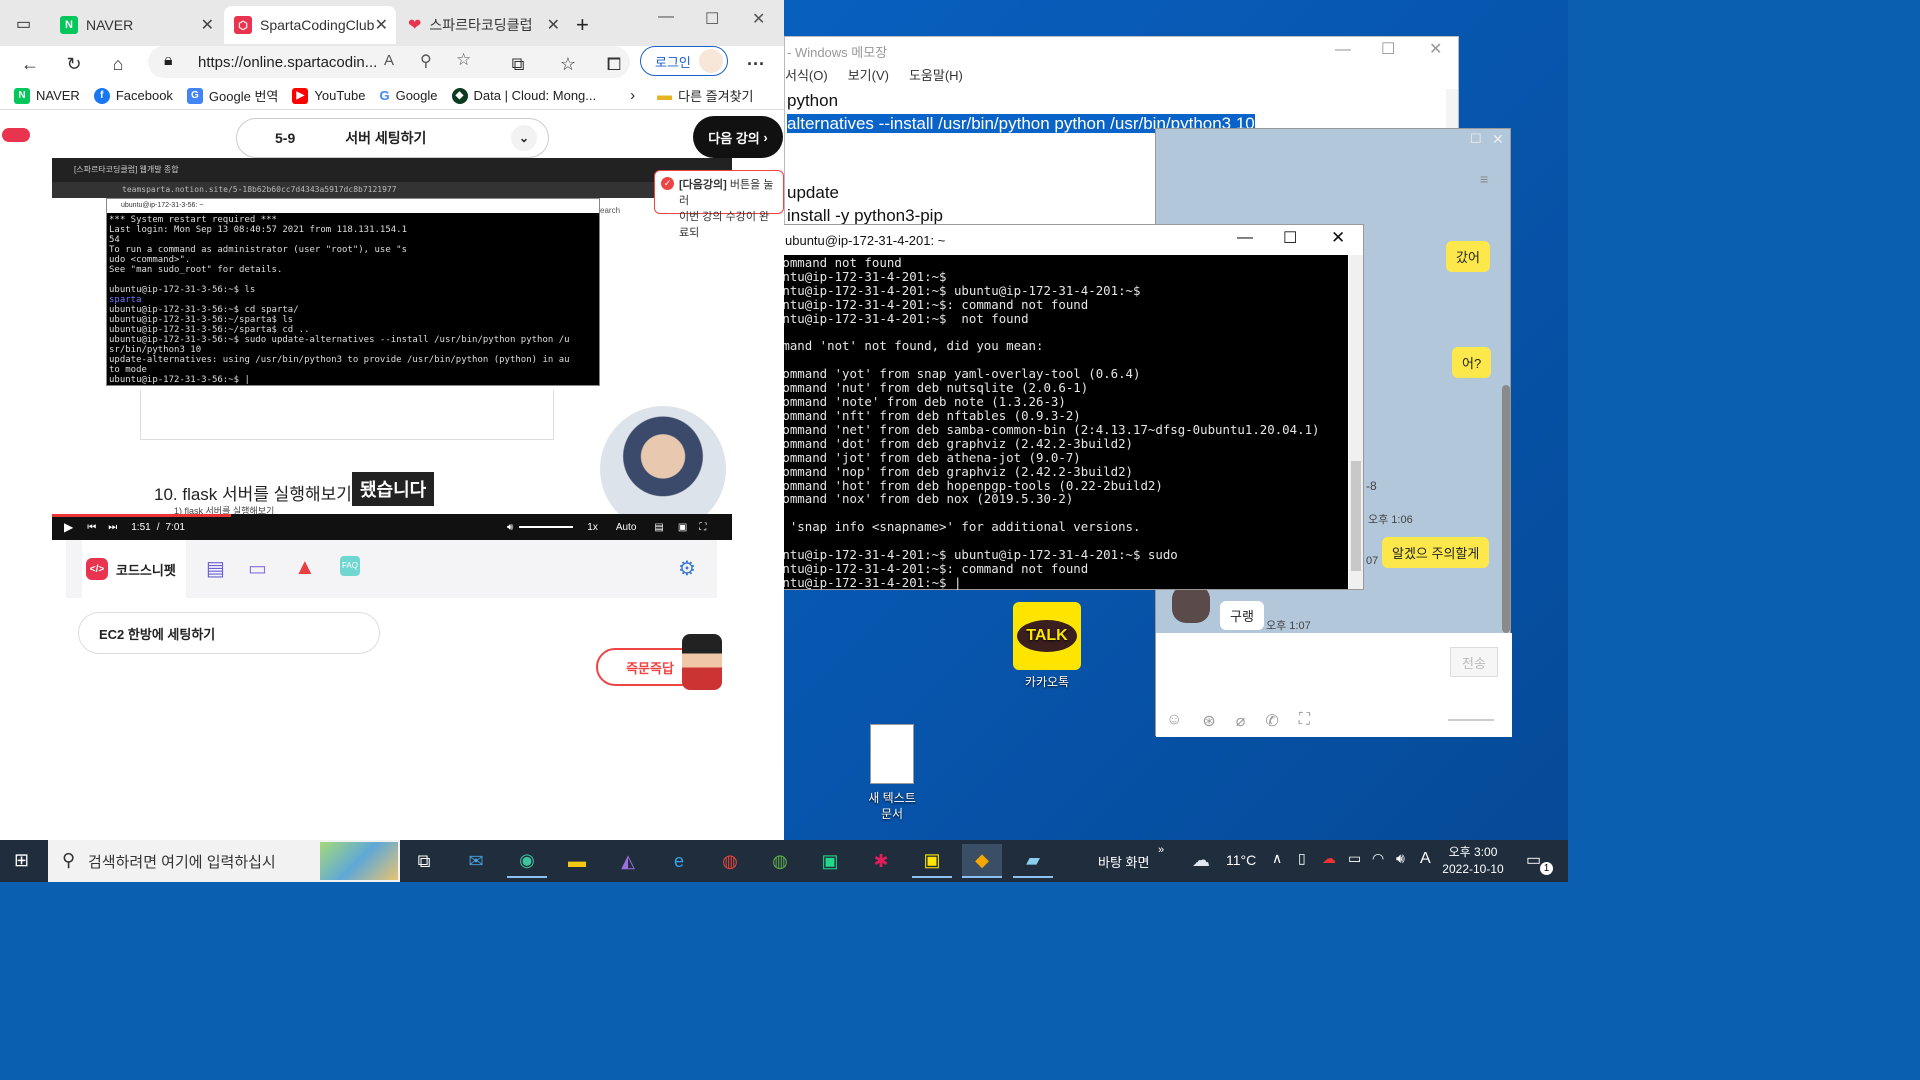 This screenshot has width=1920, height=1080. What do you see at coordinates (426, 61) in the screenshot?
I see `zoom-icon: ⚲` at bounding box center [426, 61].